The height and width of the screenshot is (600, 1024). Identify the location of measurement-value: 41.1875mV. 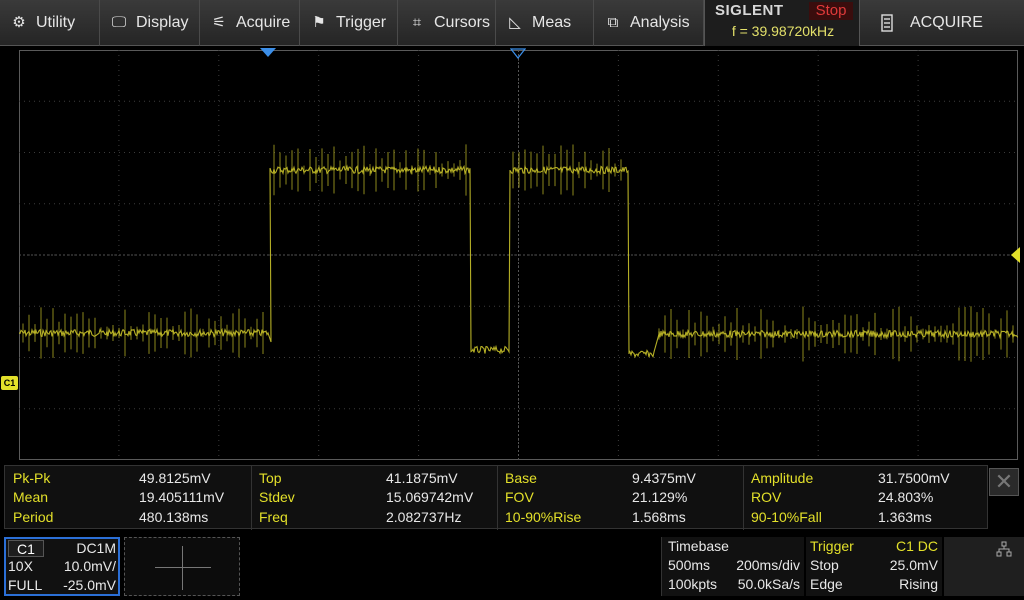
(422, 478).